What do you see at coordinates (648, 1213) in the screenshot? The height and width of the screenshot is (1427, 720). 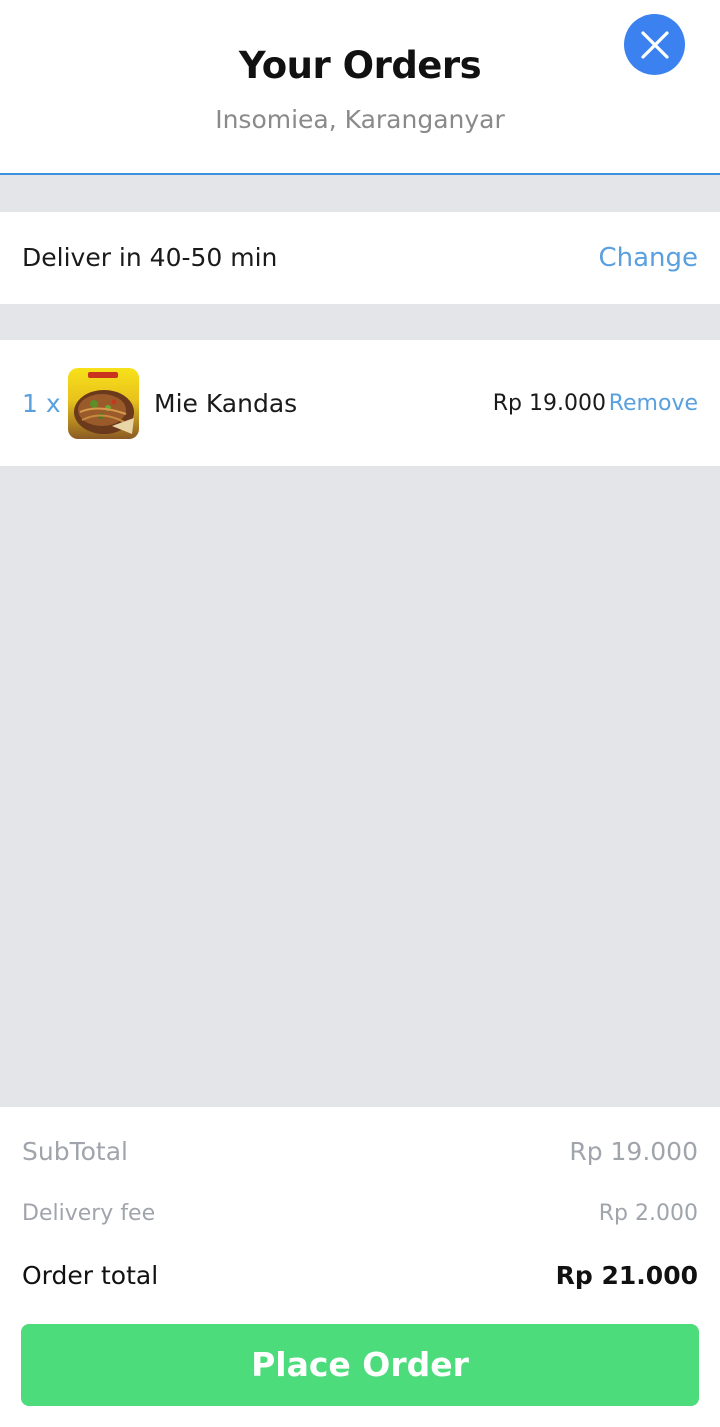 I see `delivery-fee-value: Rp 2.000` at bounding box center [648, 1213].